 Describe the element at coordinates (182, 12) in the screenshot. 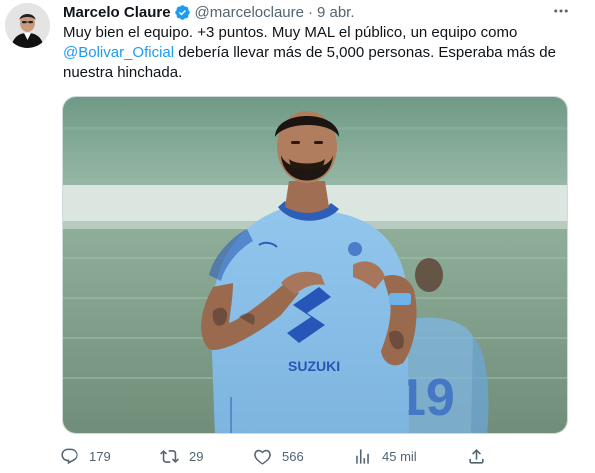

I see `verified-badge-icon` at that location.